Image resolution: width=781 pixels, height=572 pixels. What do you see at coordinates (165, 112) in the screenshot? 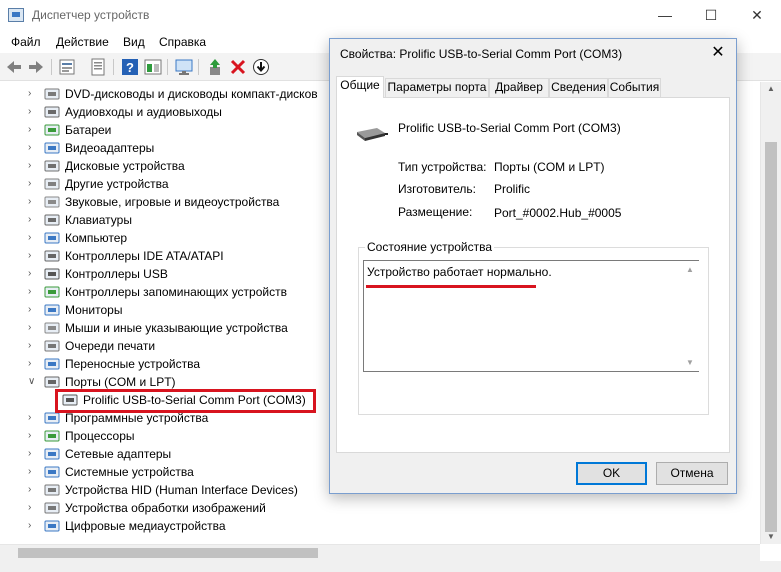
I see `tree-category-item: › Аудиовходы и аудиовыходы` at bounding box center [165, 112].